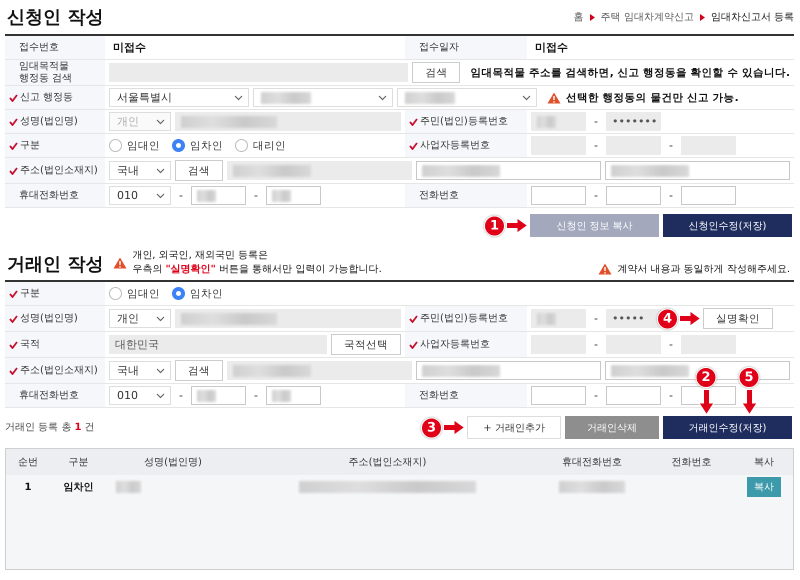 The image size is (800, 580). What do you see at coordinates (140, 318) in the screenshot?
I see `dropdown: 개인` at bounding box center [140, 318].